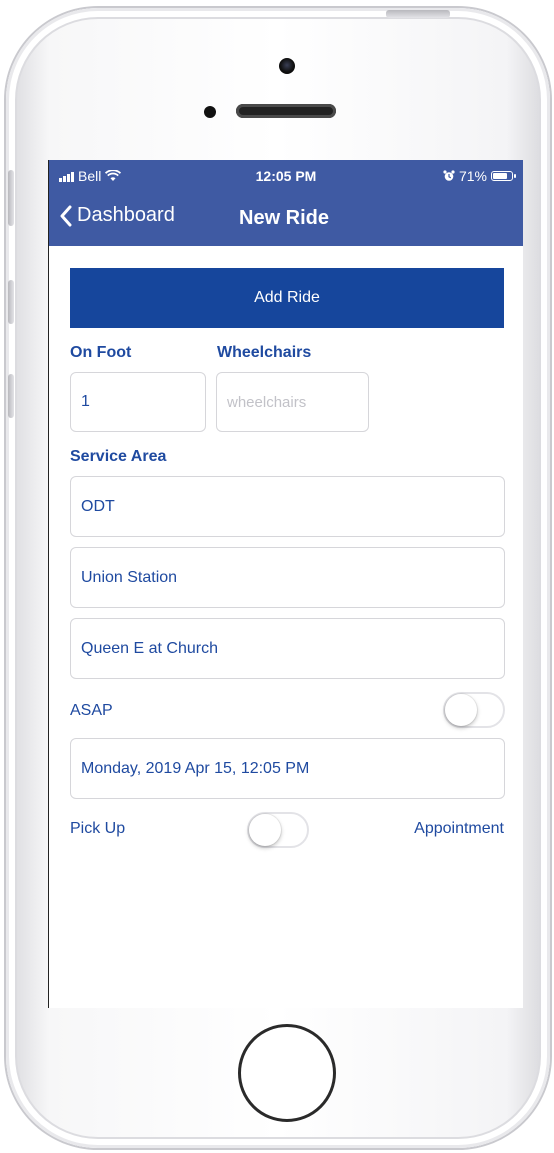  Describe the element at coordinates (287, 1073) in the screenshot. I see `home-button` at that location.